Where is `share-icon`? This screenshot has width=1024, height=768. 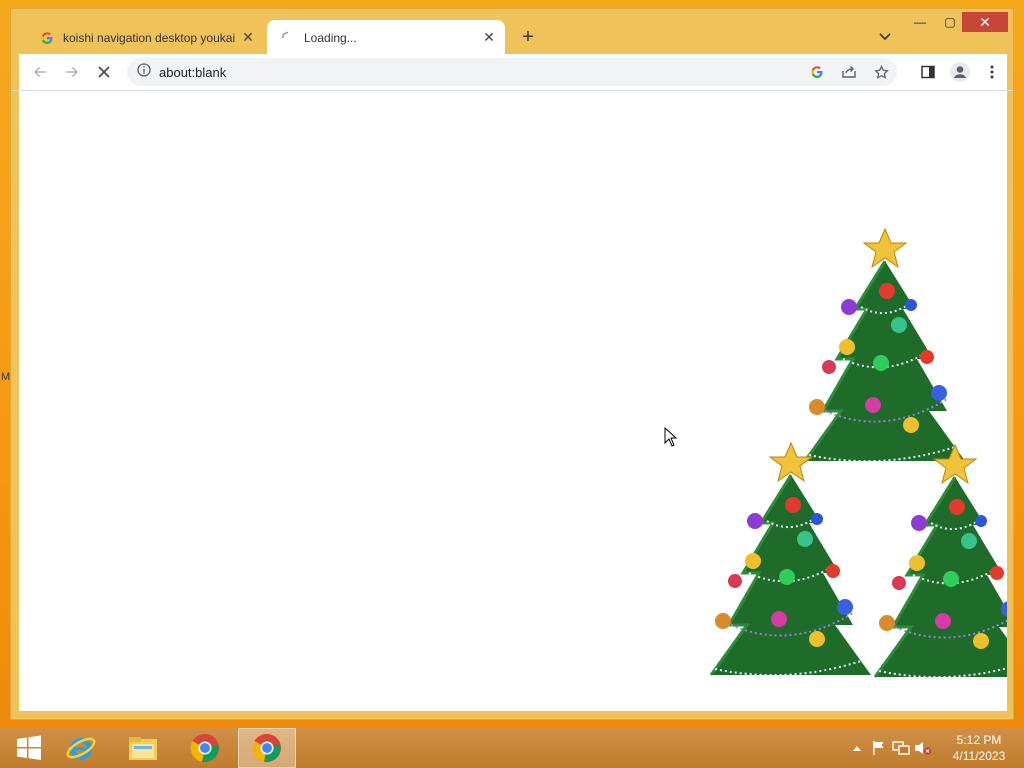 share-icon is located at coordinates (849, 72).